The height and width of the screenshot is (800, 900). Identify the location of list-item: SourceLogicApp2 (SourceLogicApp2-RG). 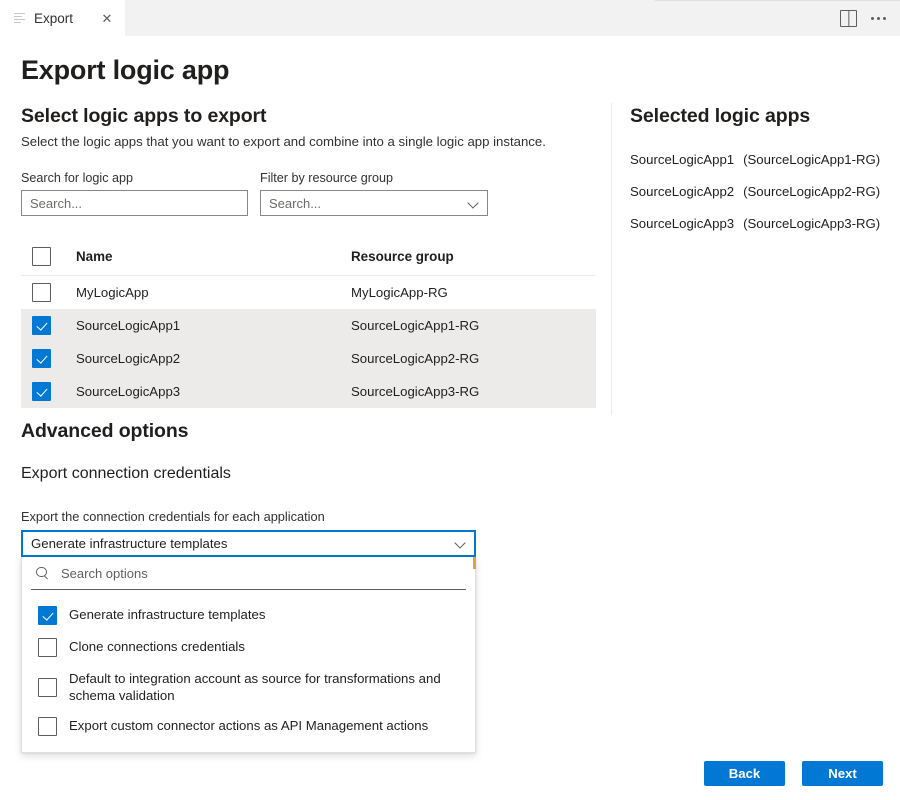
(757, 191).